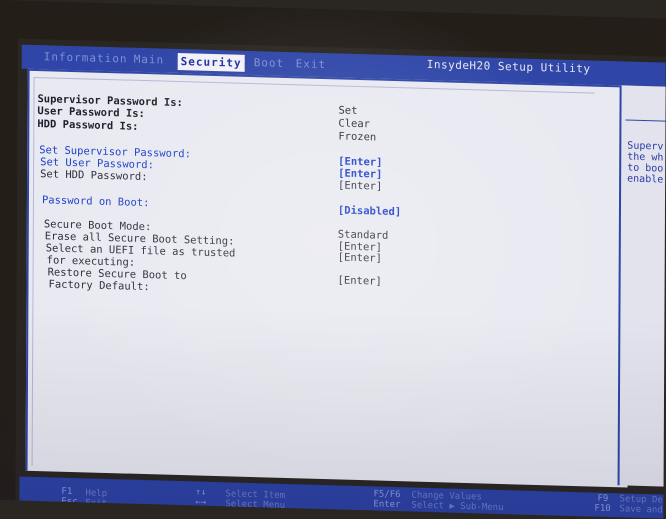 The width and height of the screenshot is (666, 519). Describe the element at coordinates (96, 493) in the screenshot. I see `f1-help-text: Help` at that location.